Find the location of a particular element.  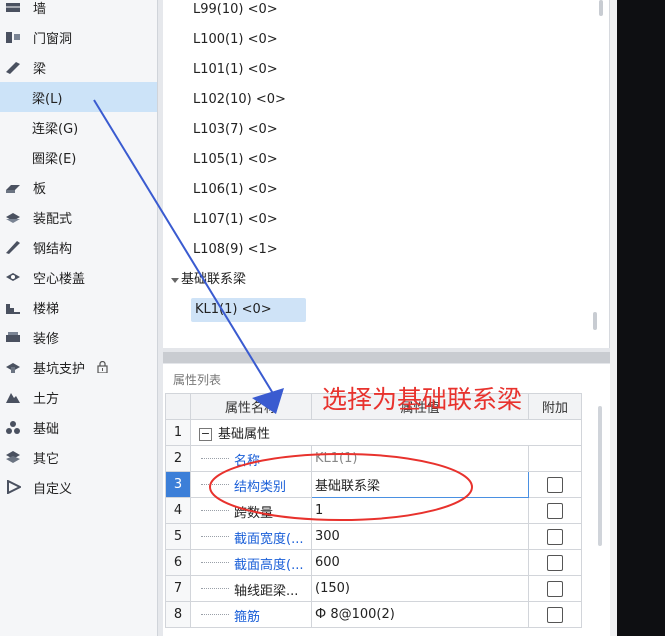

nav-item-beam-l: 梁(L) is located at coordinates (78, 97).